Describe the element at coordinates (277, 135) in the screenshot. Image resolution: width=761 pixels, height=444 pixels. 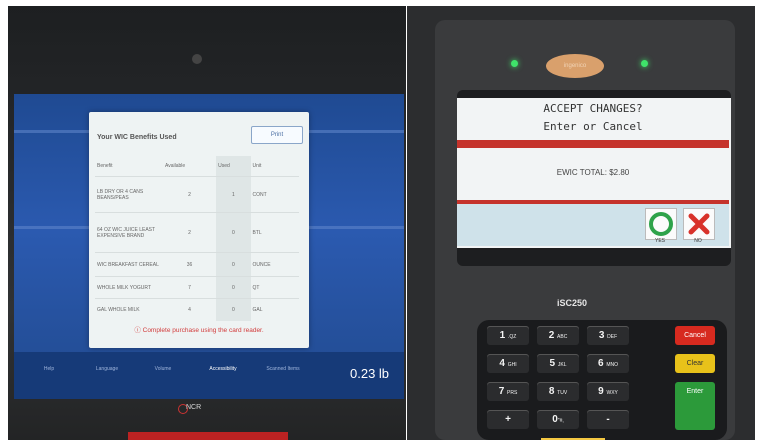
I see `print-button: Print` at that location.